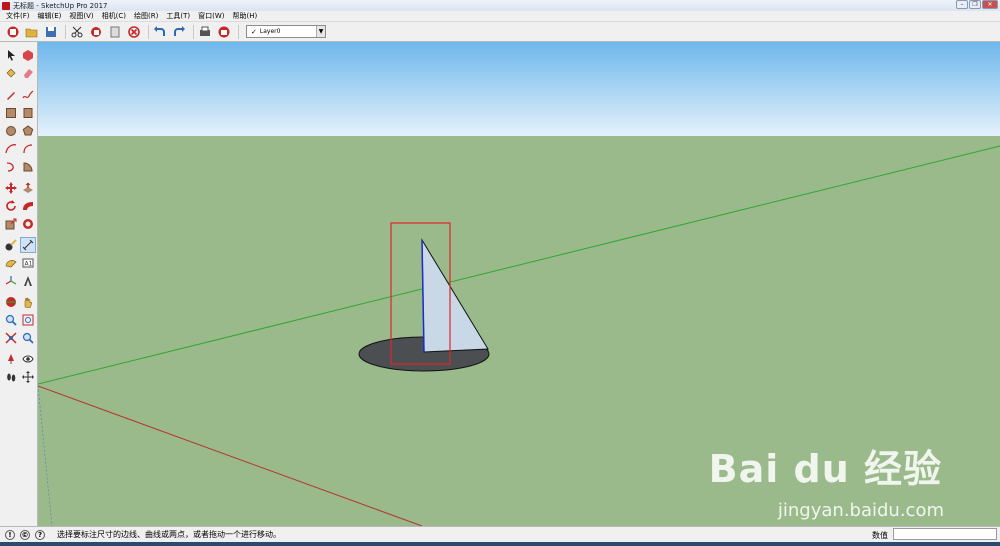 Image resolution: width=1000 pixels, height=546 pixels. Describe the element at coordinates (270, 31) in the screenshot. I see `layer-value: Layer0` at that location.